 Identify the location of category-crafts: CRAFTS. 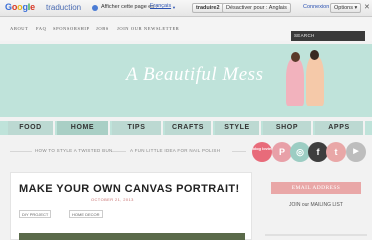
(189, 128).